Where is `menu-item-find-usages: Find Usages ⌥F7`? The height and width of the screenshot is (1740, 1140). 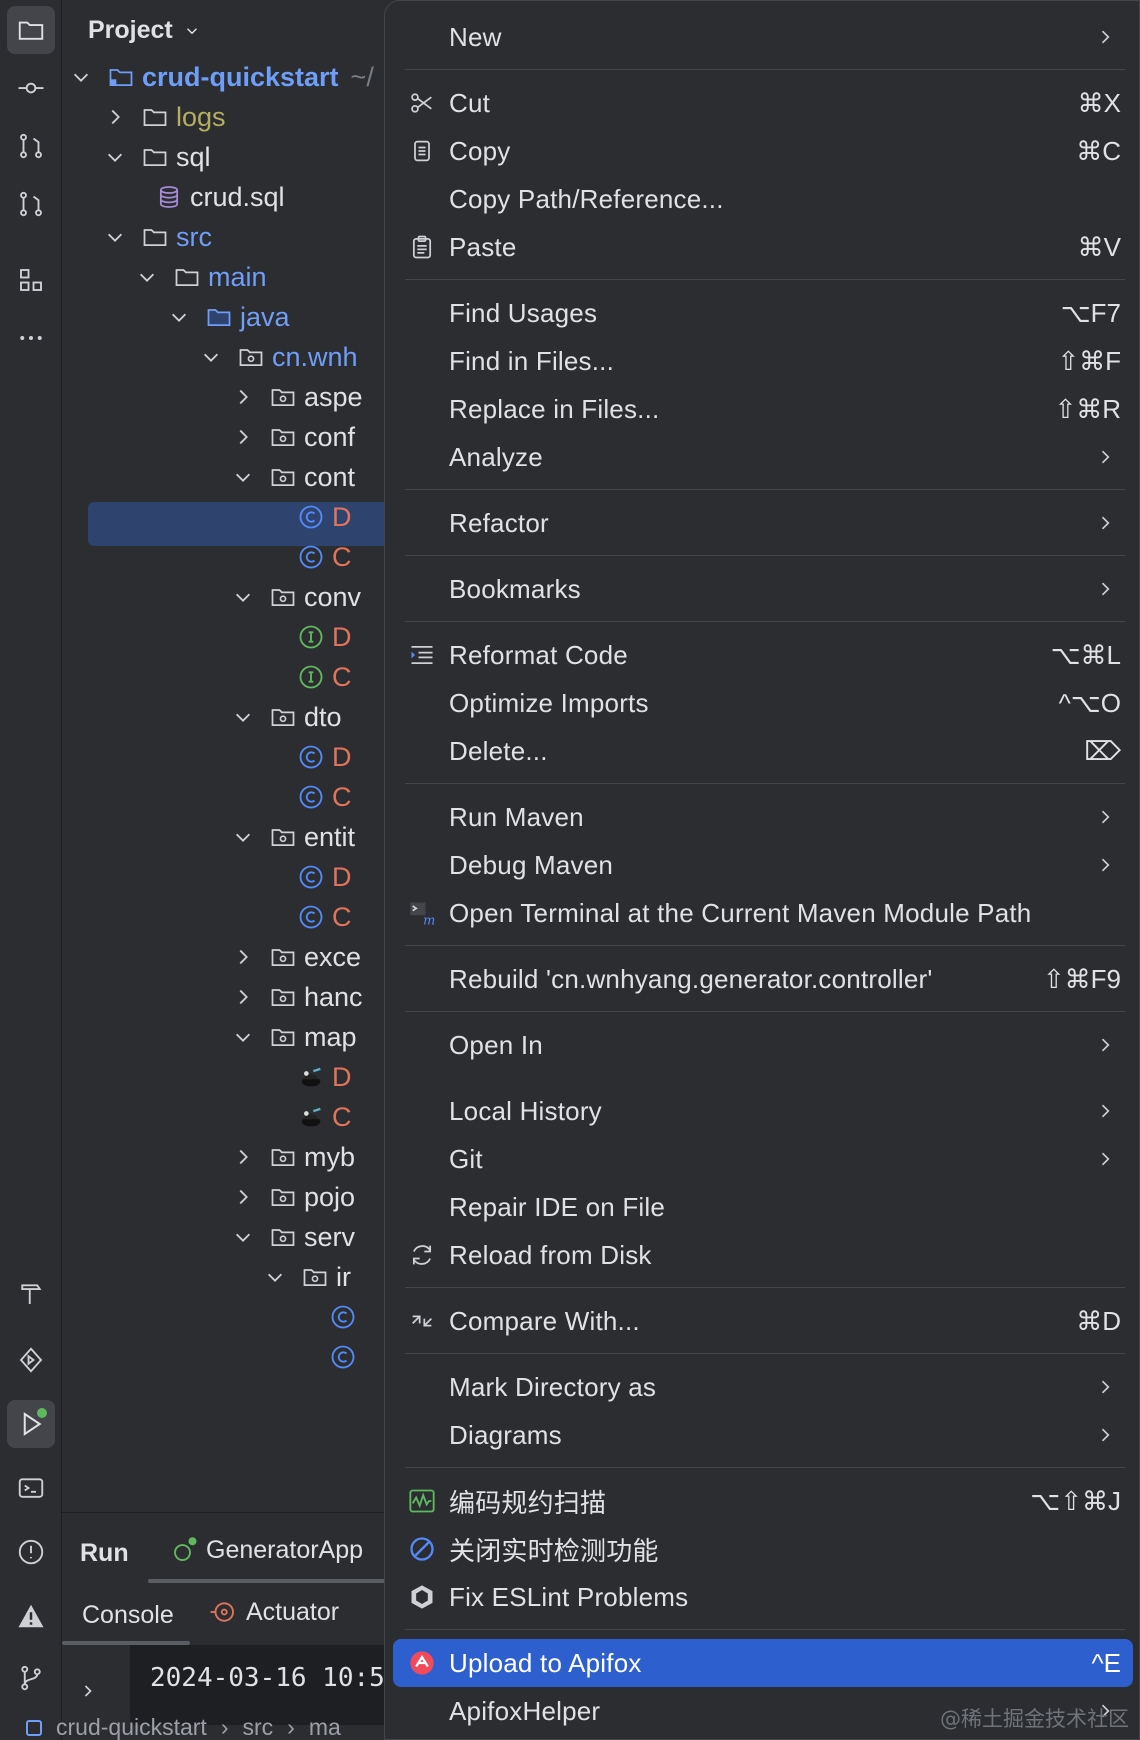
menu-item-find-usages: Find Usages ⌥F7 is located at coordinates (763, 313).